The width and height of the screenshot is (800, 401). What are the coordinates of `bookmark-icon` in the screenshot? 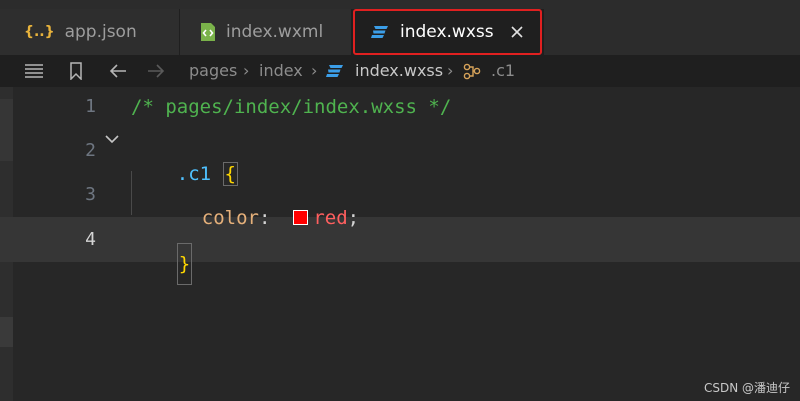 It's located at (76, 71).